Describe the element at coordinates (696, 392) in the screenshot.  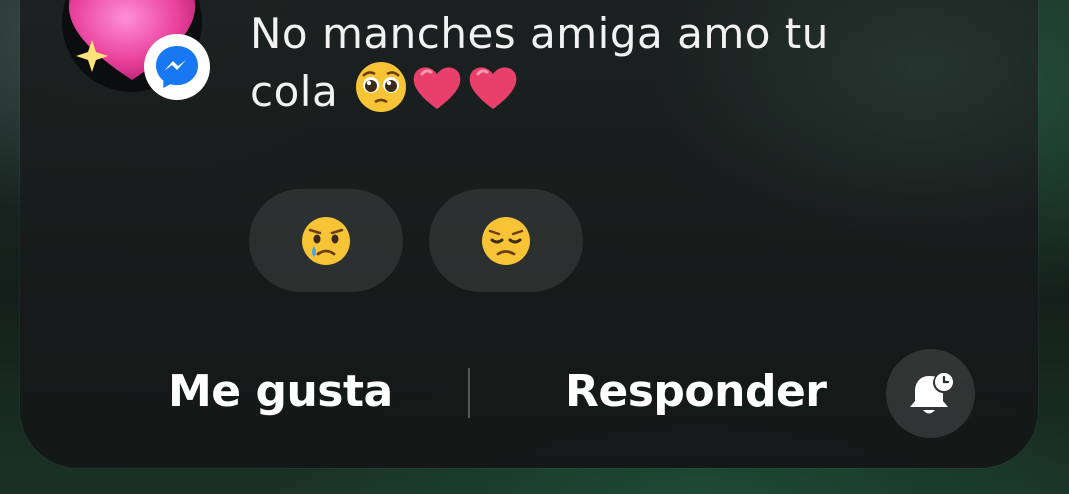
I see `reply-button: Responder` at that location.